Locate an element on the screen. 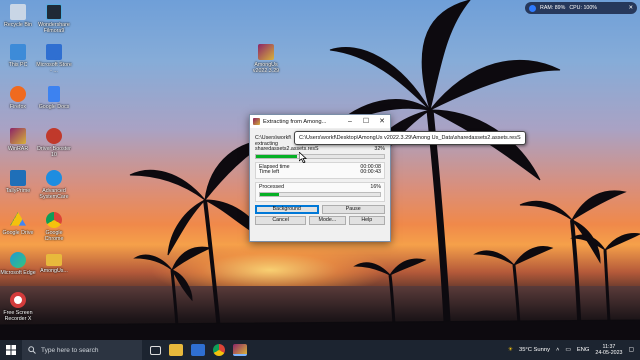  weather-text: 35°C Sunny is located at coordinates (534, 350).